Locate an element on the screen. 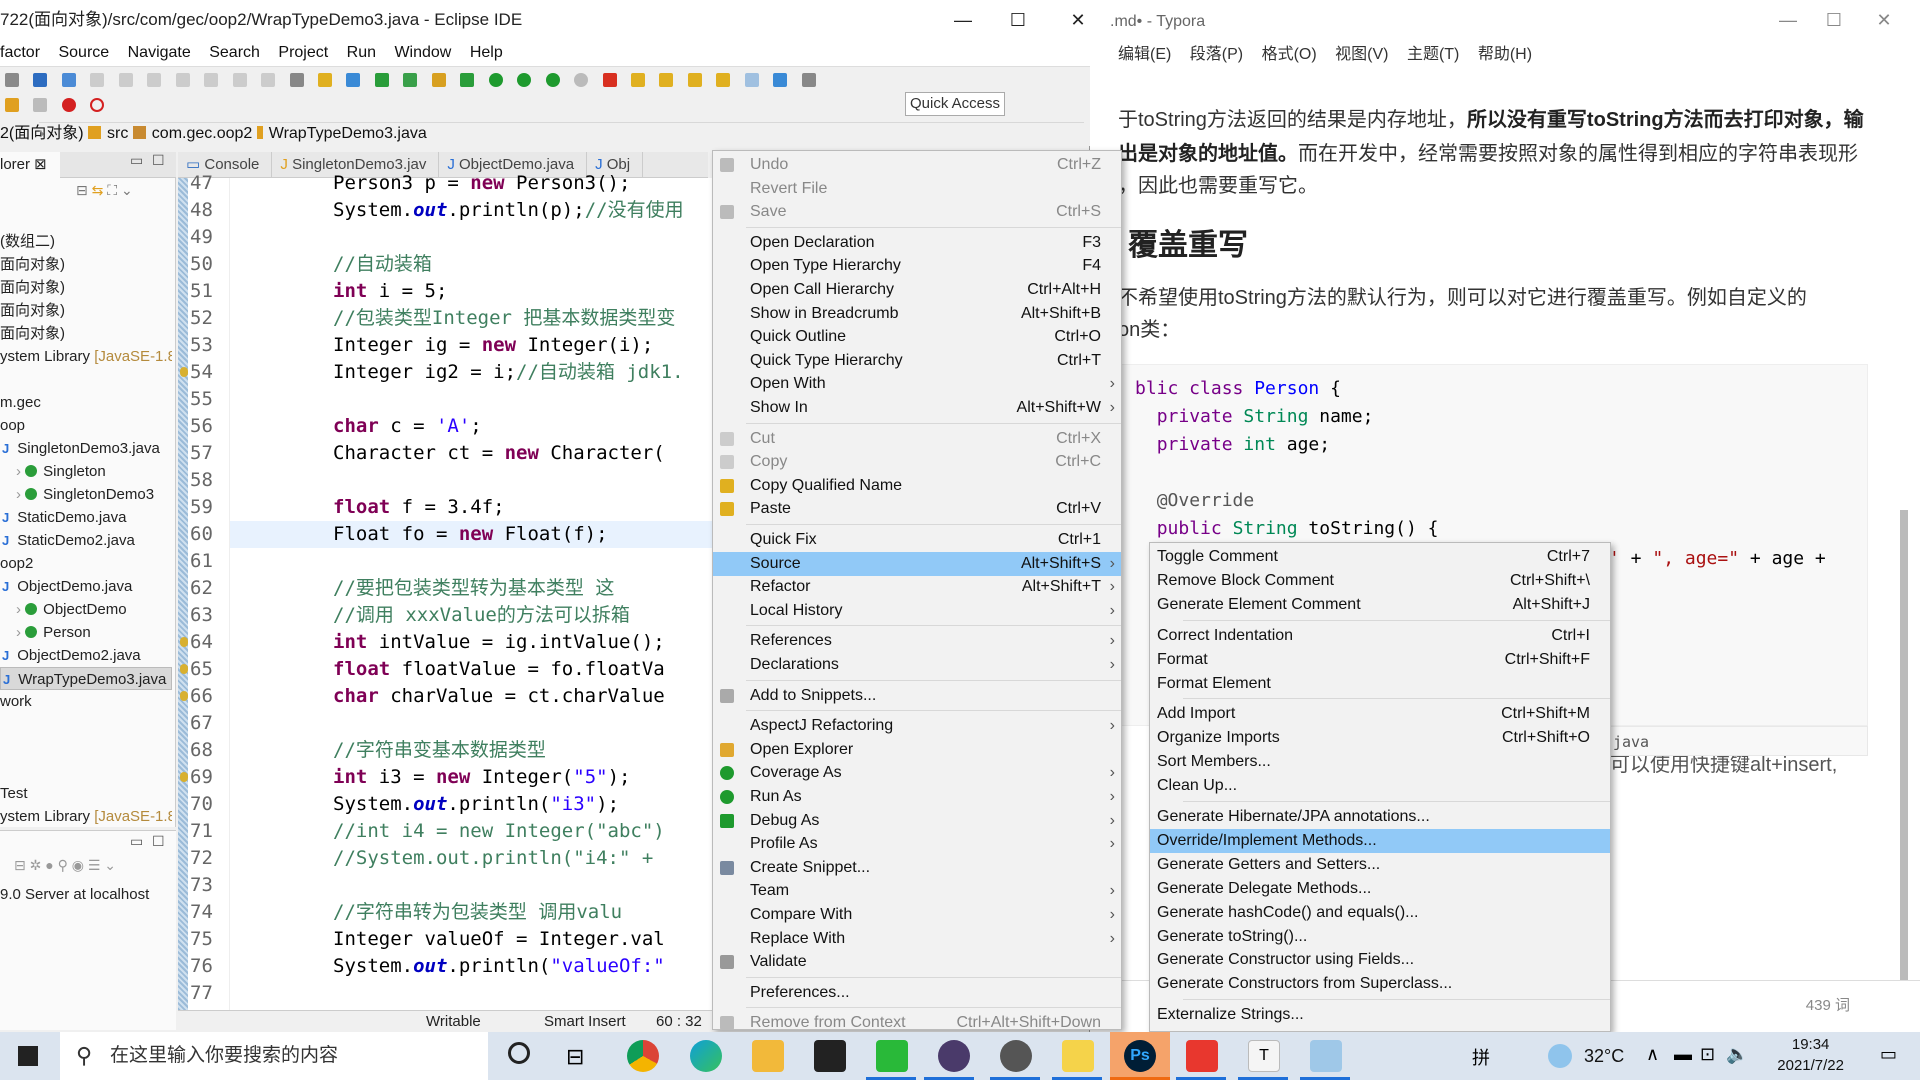 This screenshot has width=1920, height=1080. focus-icon: ⛶ is located at coordinates (112, 190).